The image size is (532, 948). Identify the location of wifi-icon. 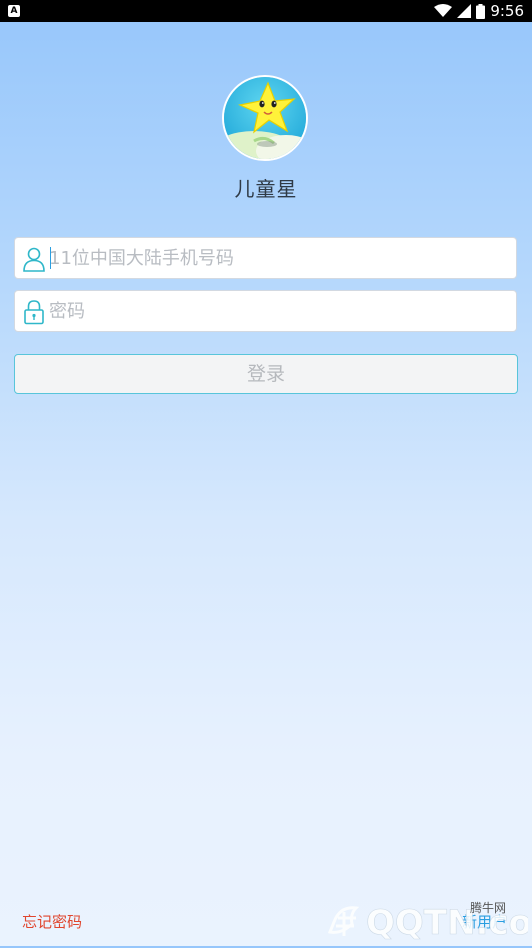
(443, 10).